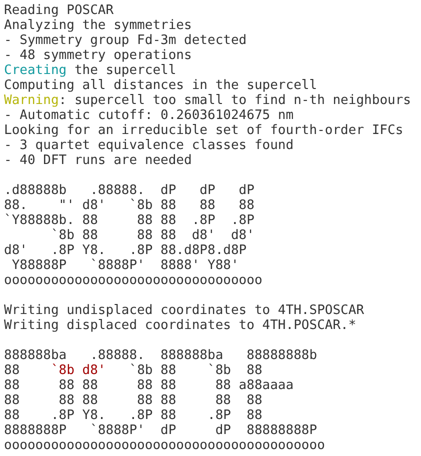  Describe the element at coordinates (130, 205) in the screenshot. I see `terminal-line: 88. "' d8' `8b 88 88 88` at that location.